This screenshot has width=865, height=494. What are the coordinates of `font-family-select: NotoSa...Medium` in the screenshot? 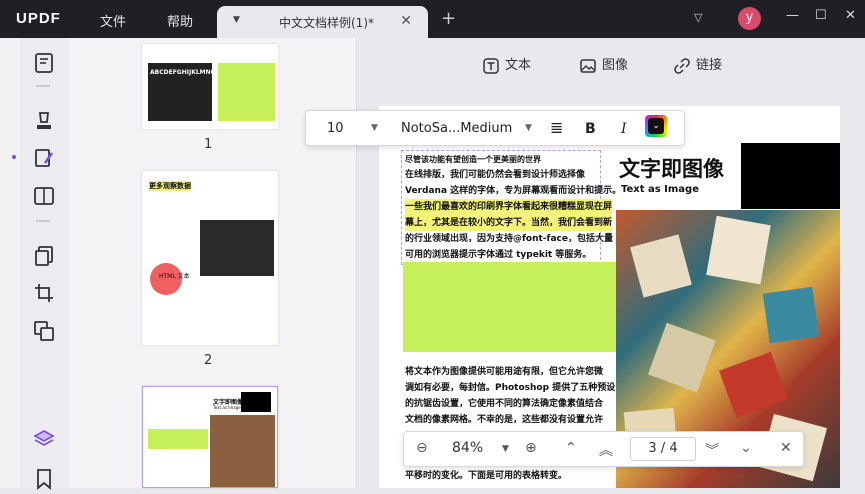 It's located at (456, 128).